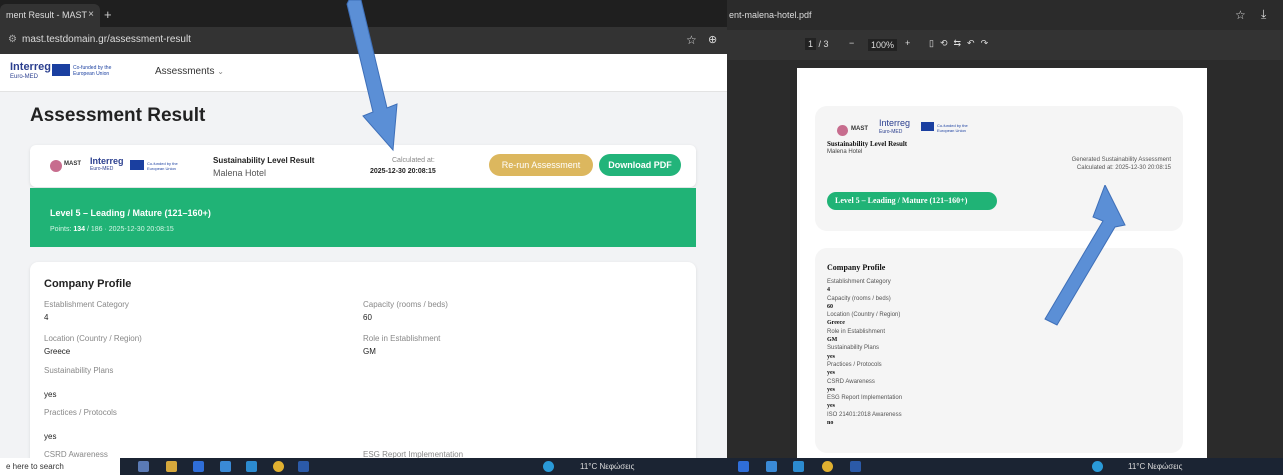  What do you see at coordinates (770, 15) in the screenshot?
I see `pdf-filename: ent-malena-hotel.pdf` at bounding box center [770, 15].